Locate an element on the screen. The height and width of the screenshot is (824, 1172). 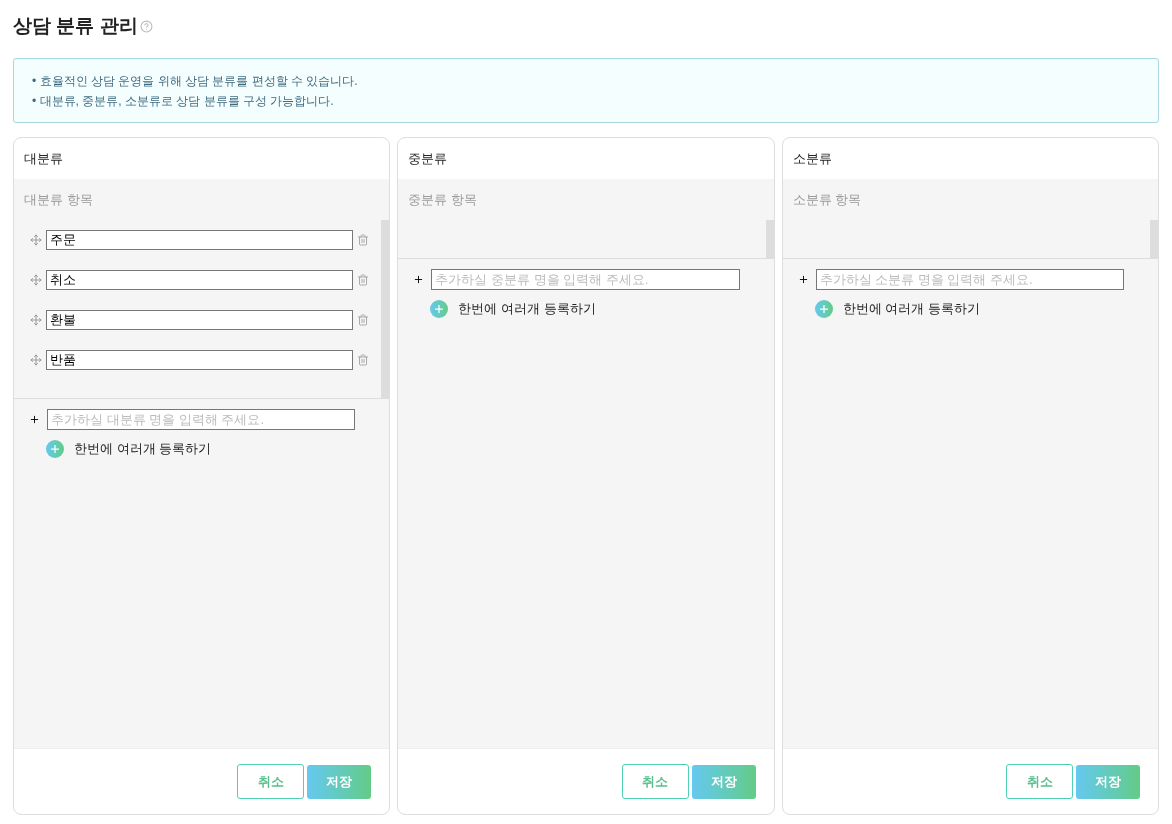
panel-title: 대분류 is located at coordinates (43, 158).